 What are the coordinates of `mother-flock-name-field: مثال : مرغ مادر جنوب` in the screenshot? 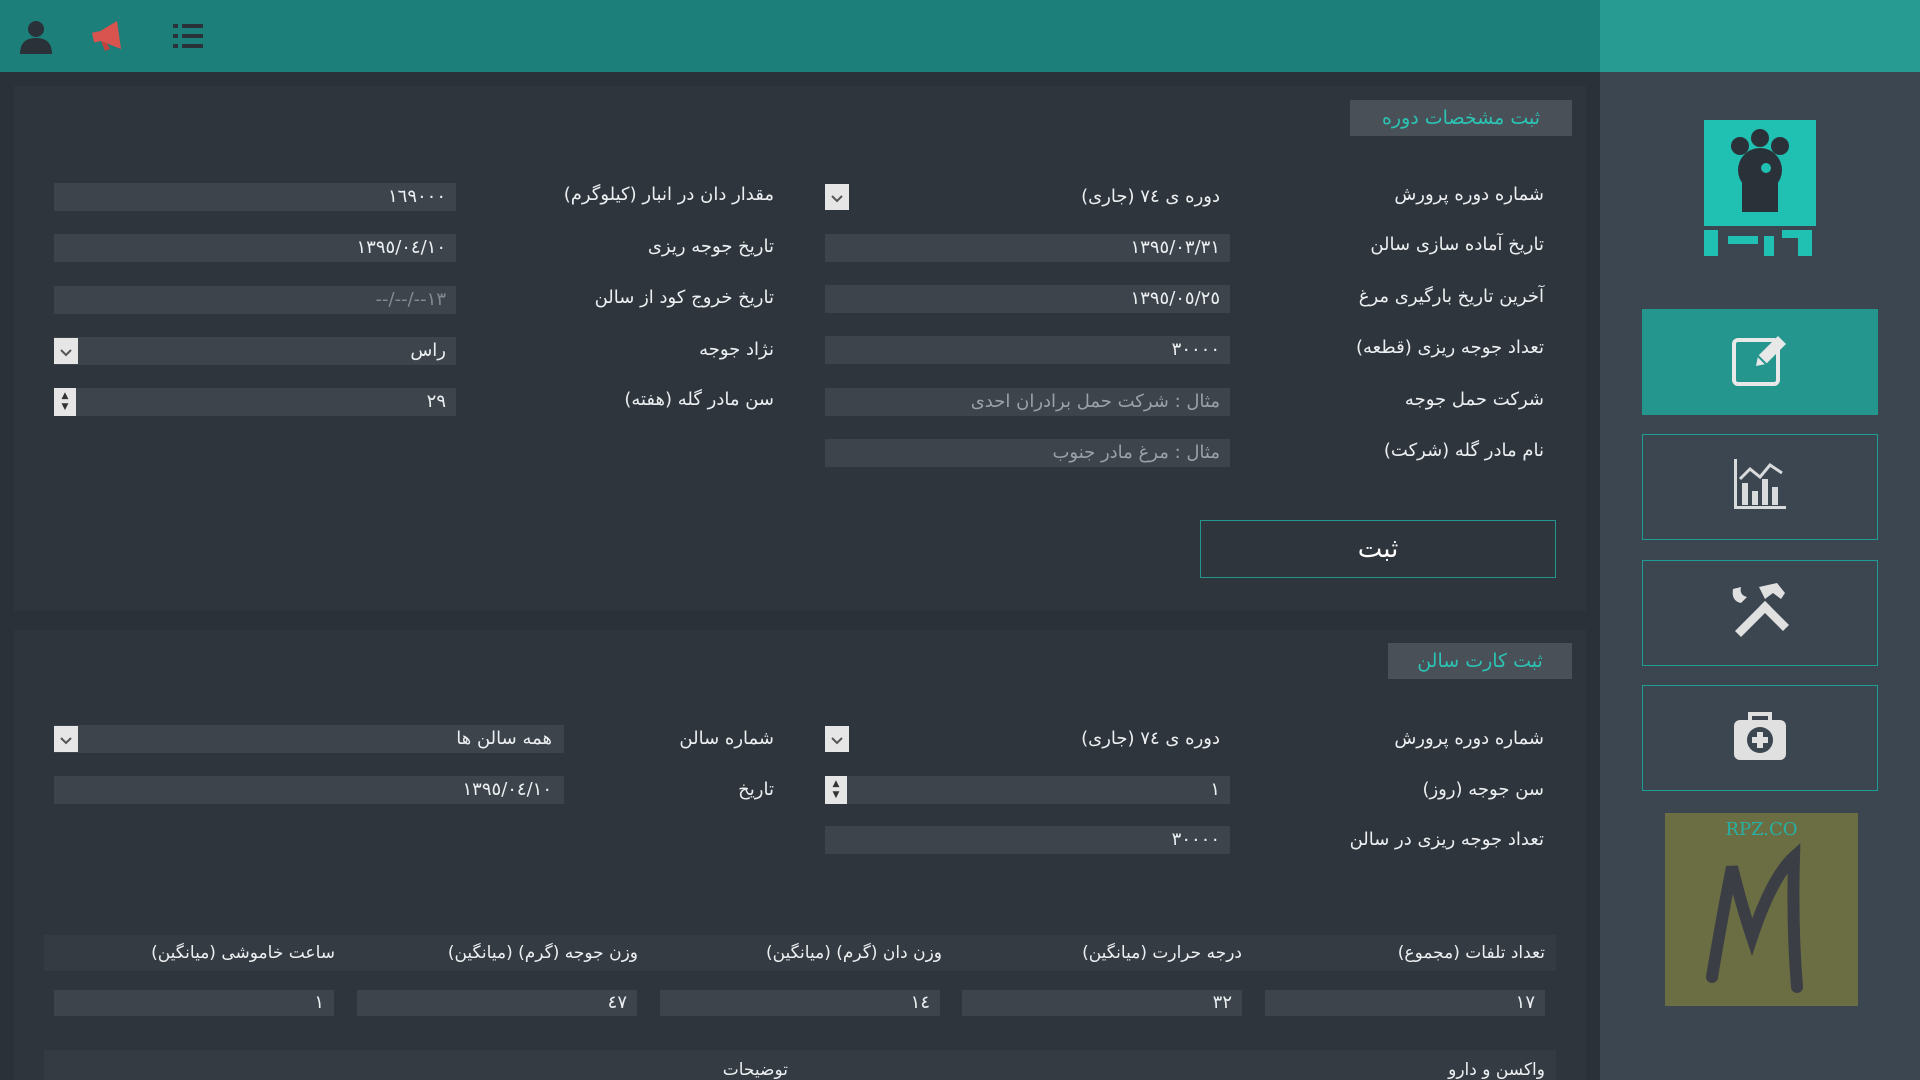 It's located at (1027, 453).